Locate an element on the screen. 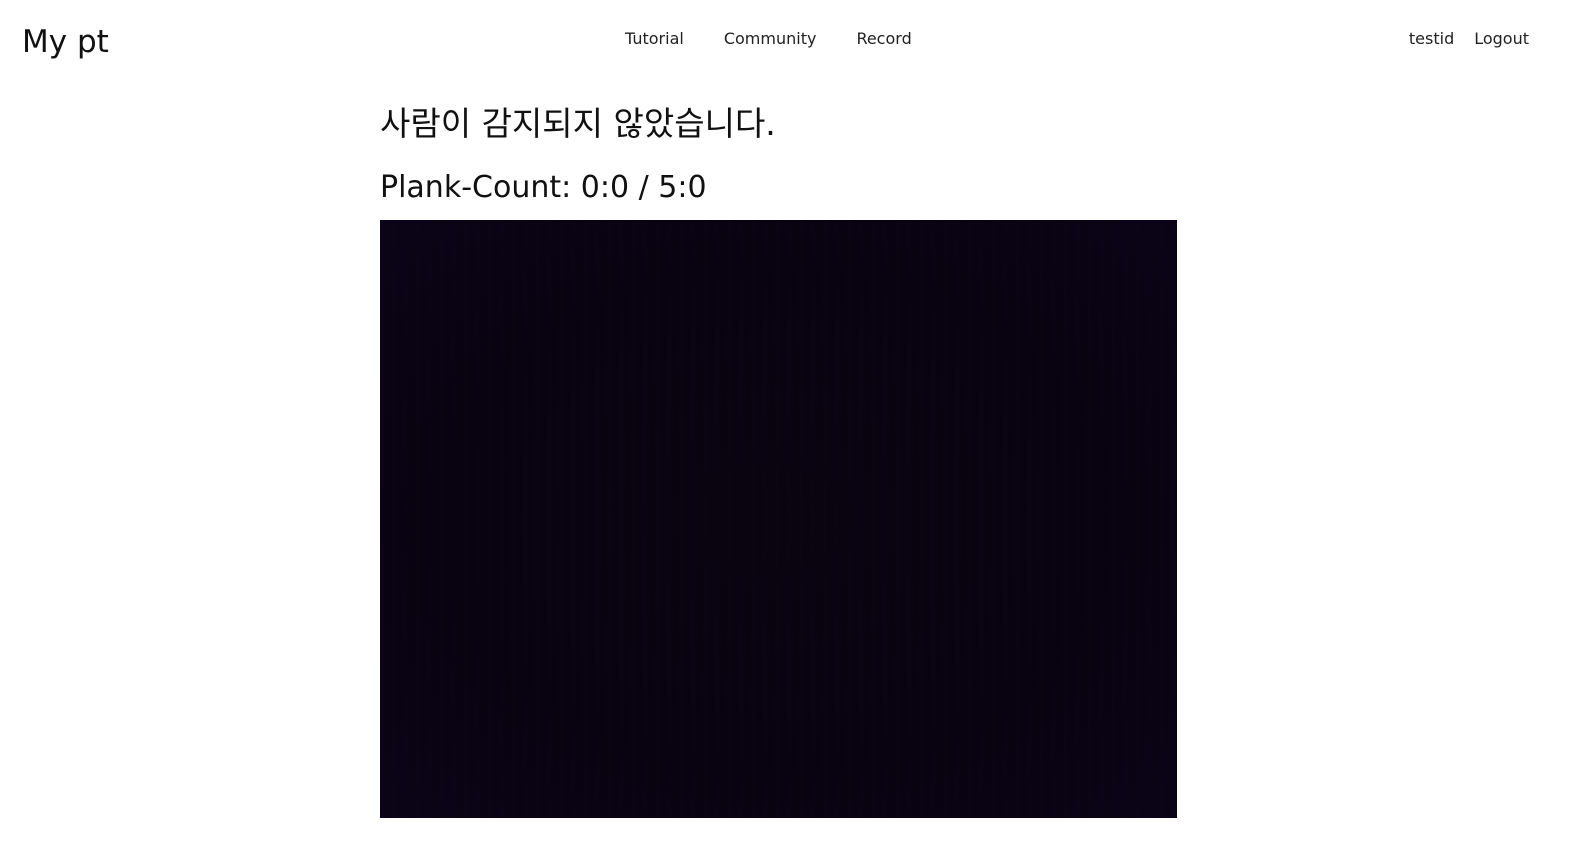 This screenshot has height=853, width=1573. logout-link: Logout is located at coordinates (1501, 39).